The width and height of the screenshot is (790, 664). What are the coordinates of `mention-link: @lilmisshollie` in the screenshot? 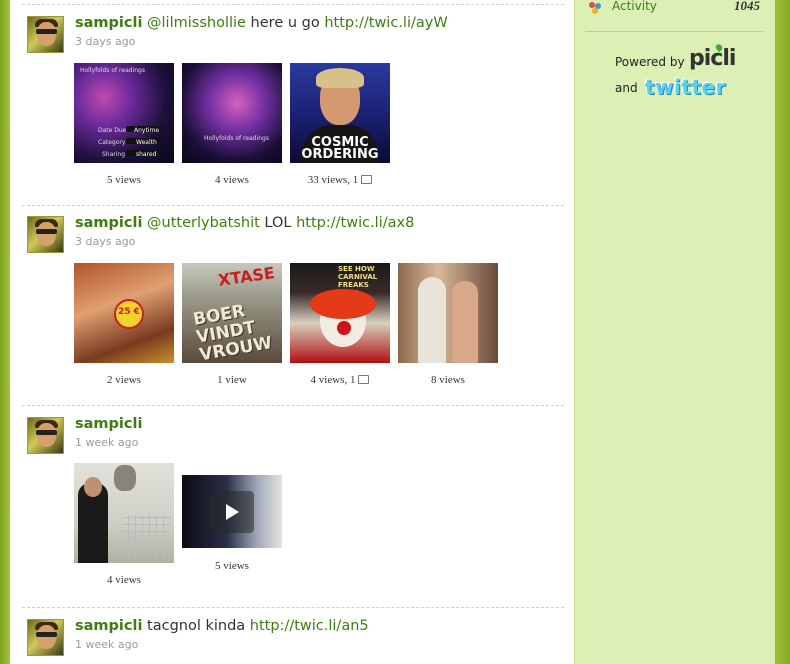 It's located at (196, 23).